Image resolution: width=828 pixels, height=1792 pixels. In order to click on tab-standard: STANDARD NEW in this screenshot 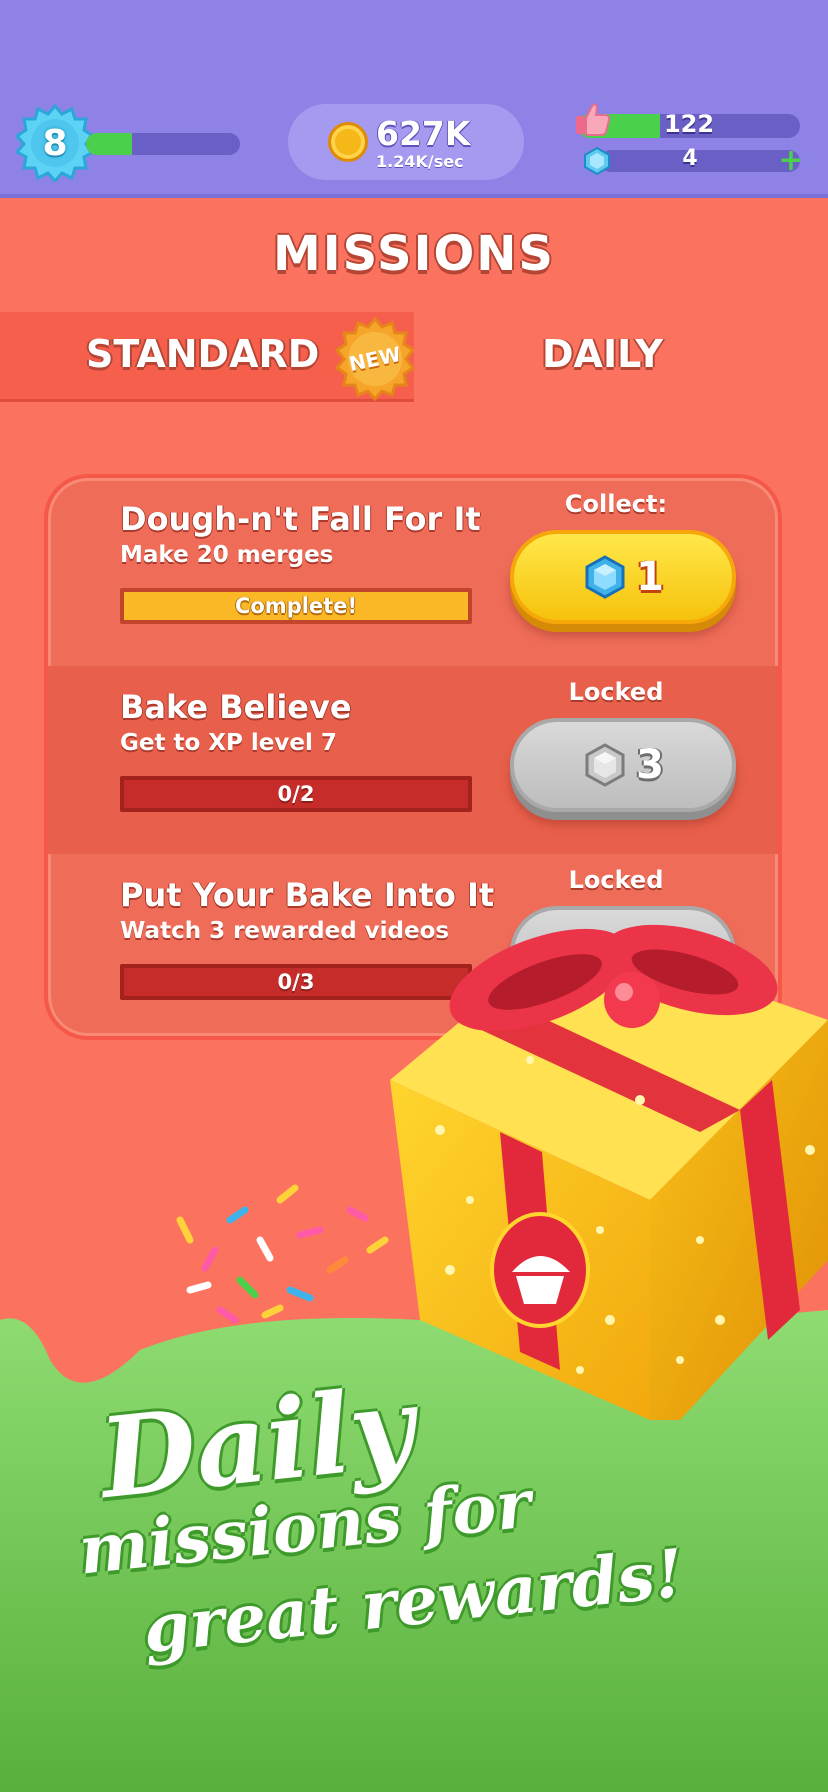, I will do `click(208, 357)`.